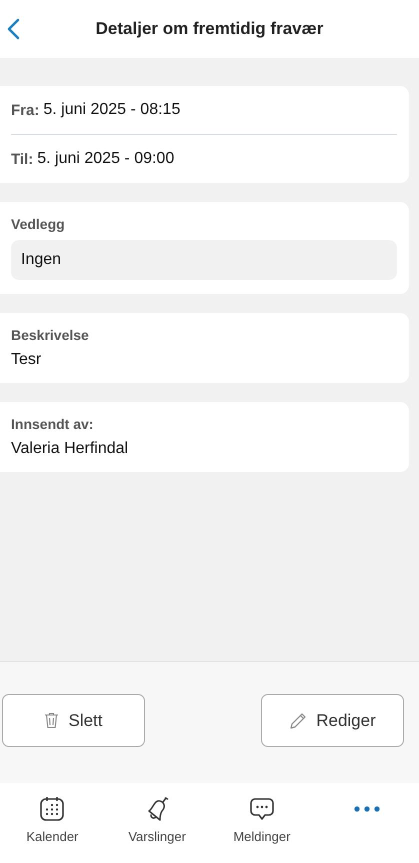 The height and width of the screenshot is (863, 419). What do you see at coordinates (204, 260) in the screenshot?
I see `attachment-field: Ingen` at bounding box center [204, 260].